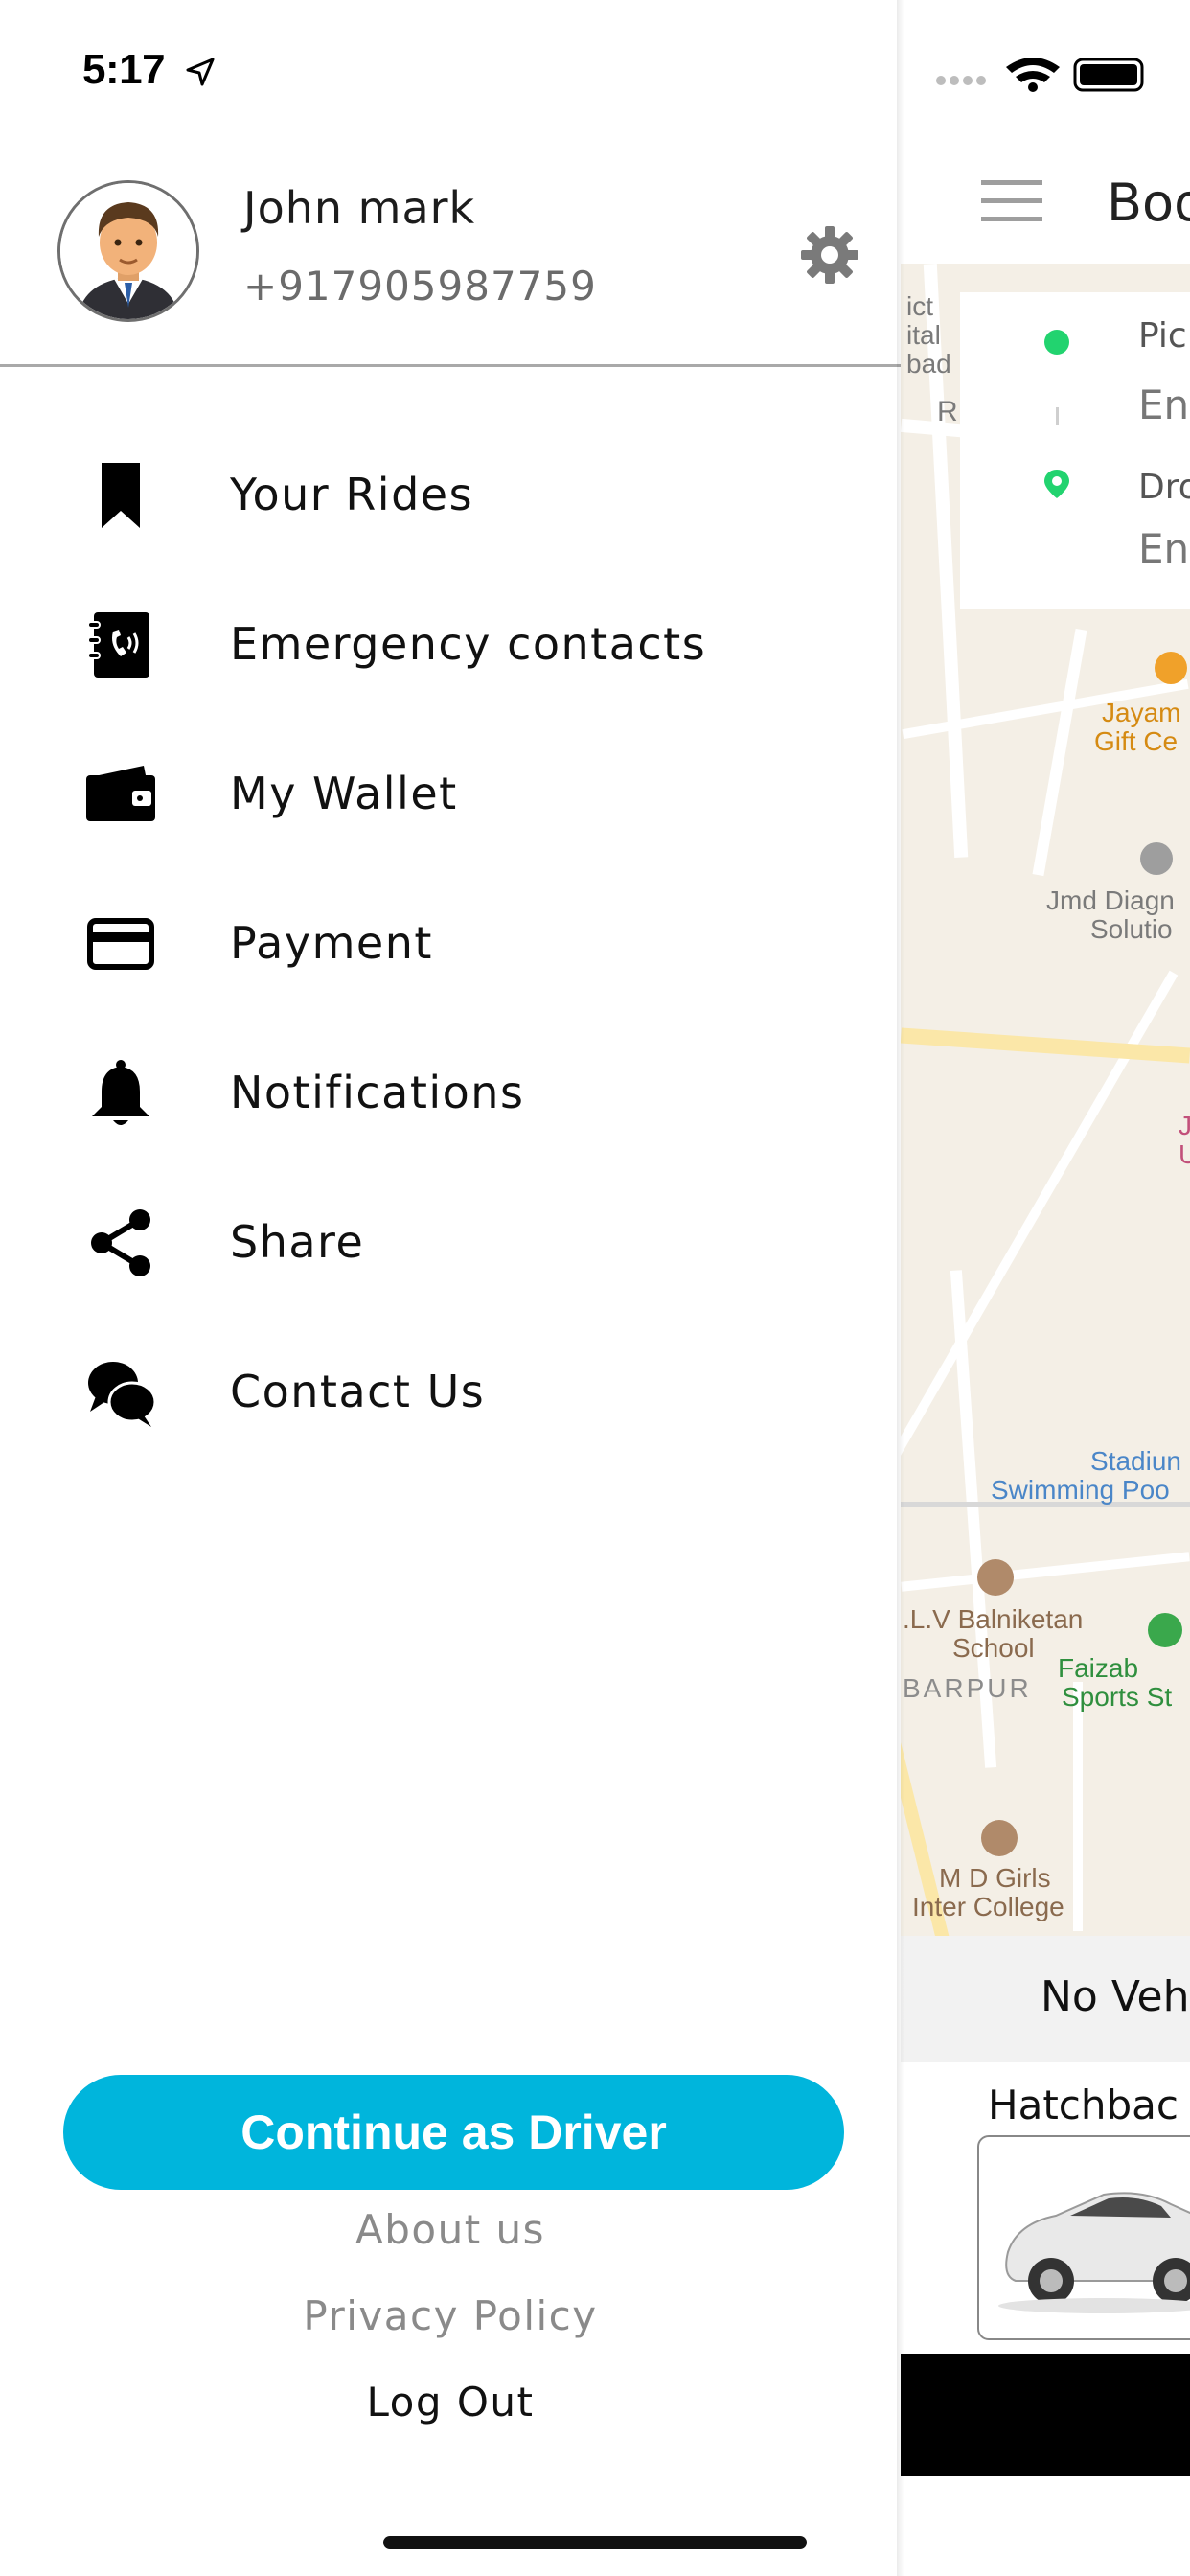 The image size is (1190, 2576). What do you see at coordinates (1115, 1997) in the screenshot?
I see `vehicle-status-text: No Veh` at bounding box center [1115, 1997].